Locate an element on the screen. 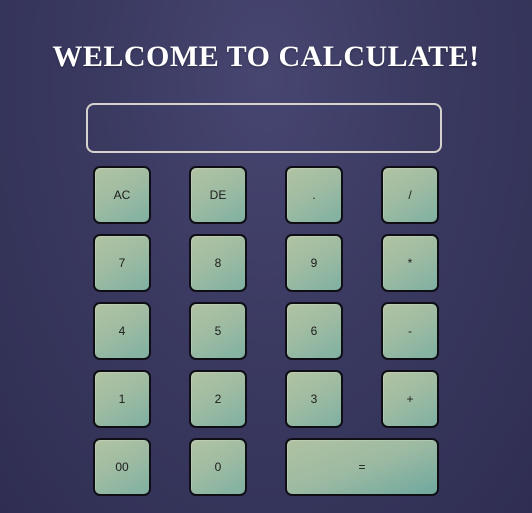  digit-5-button: 5 is located at coordinates (218, 331).